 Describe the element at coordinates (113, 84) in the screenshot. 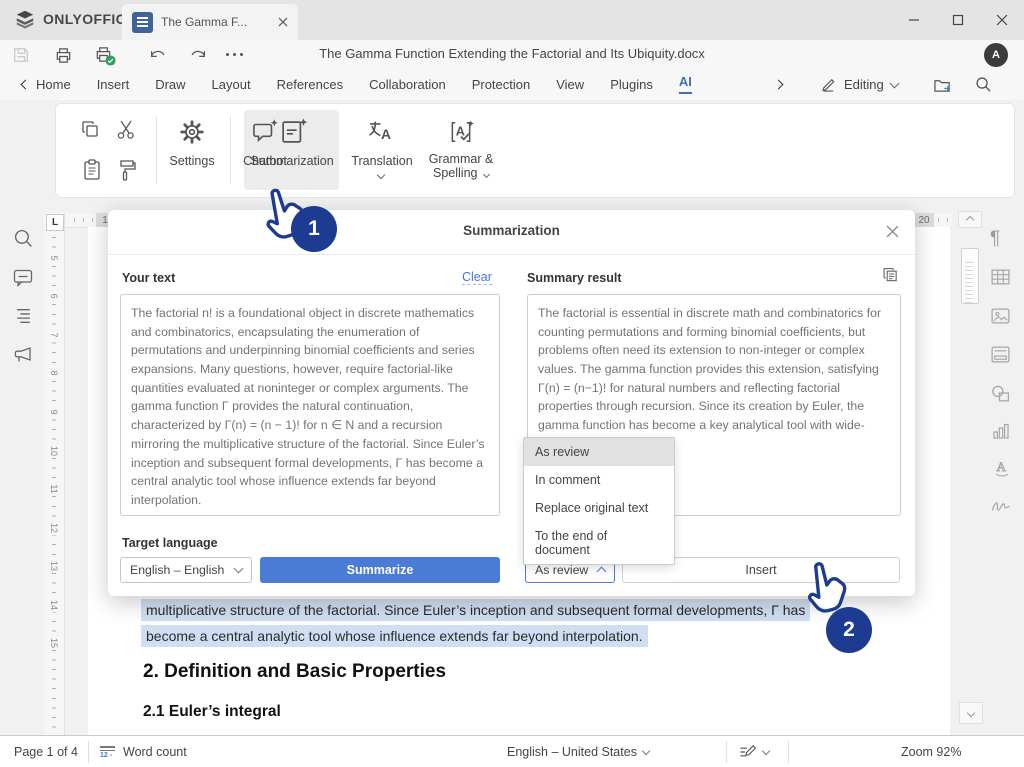

I see `tab-insert: Insert` at that location.